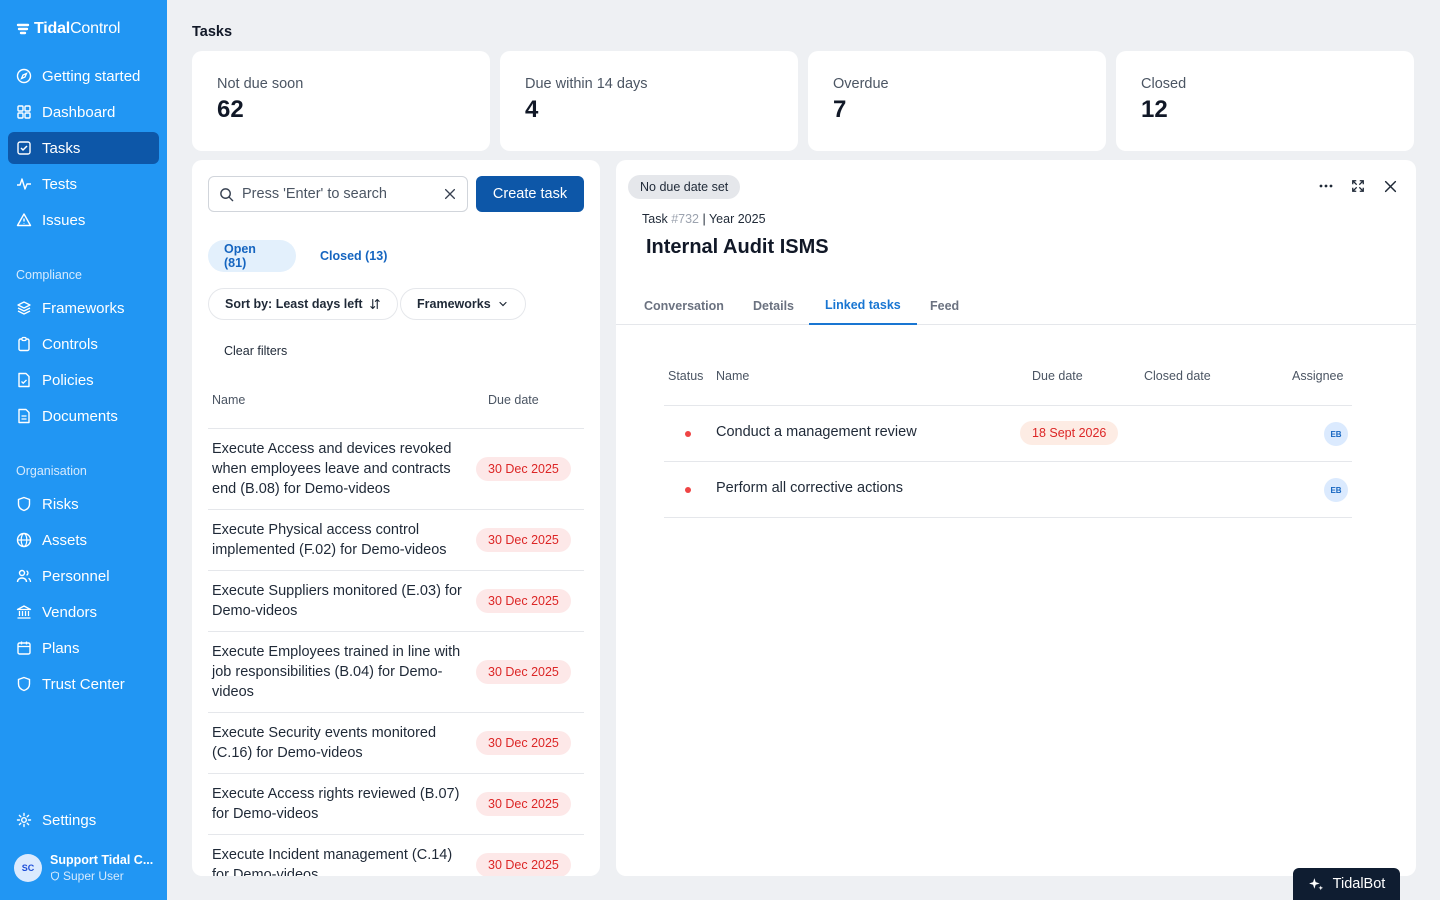  Describe the element at coordinates (341, 101) in the screenshot. I see `stat-card-not-due-soon: Not due soon 62` at that location.